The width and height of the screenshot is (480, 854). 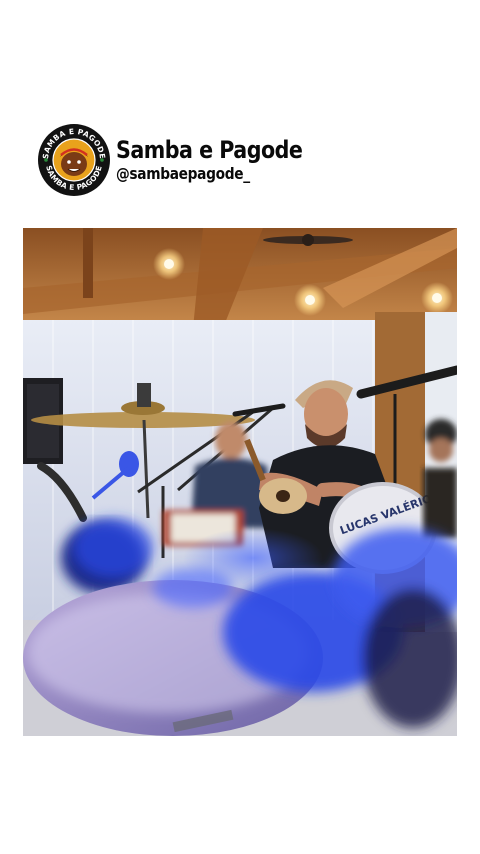 What do you see at coordinates (74, 160) in the screenshot?
I see `mascot-badge-icon: SAMBA E PAGODE SAMBA E PAGODE` at bounding box center [74, 160].